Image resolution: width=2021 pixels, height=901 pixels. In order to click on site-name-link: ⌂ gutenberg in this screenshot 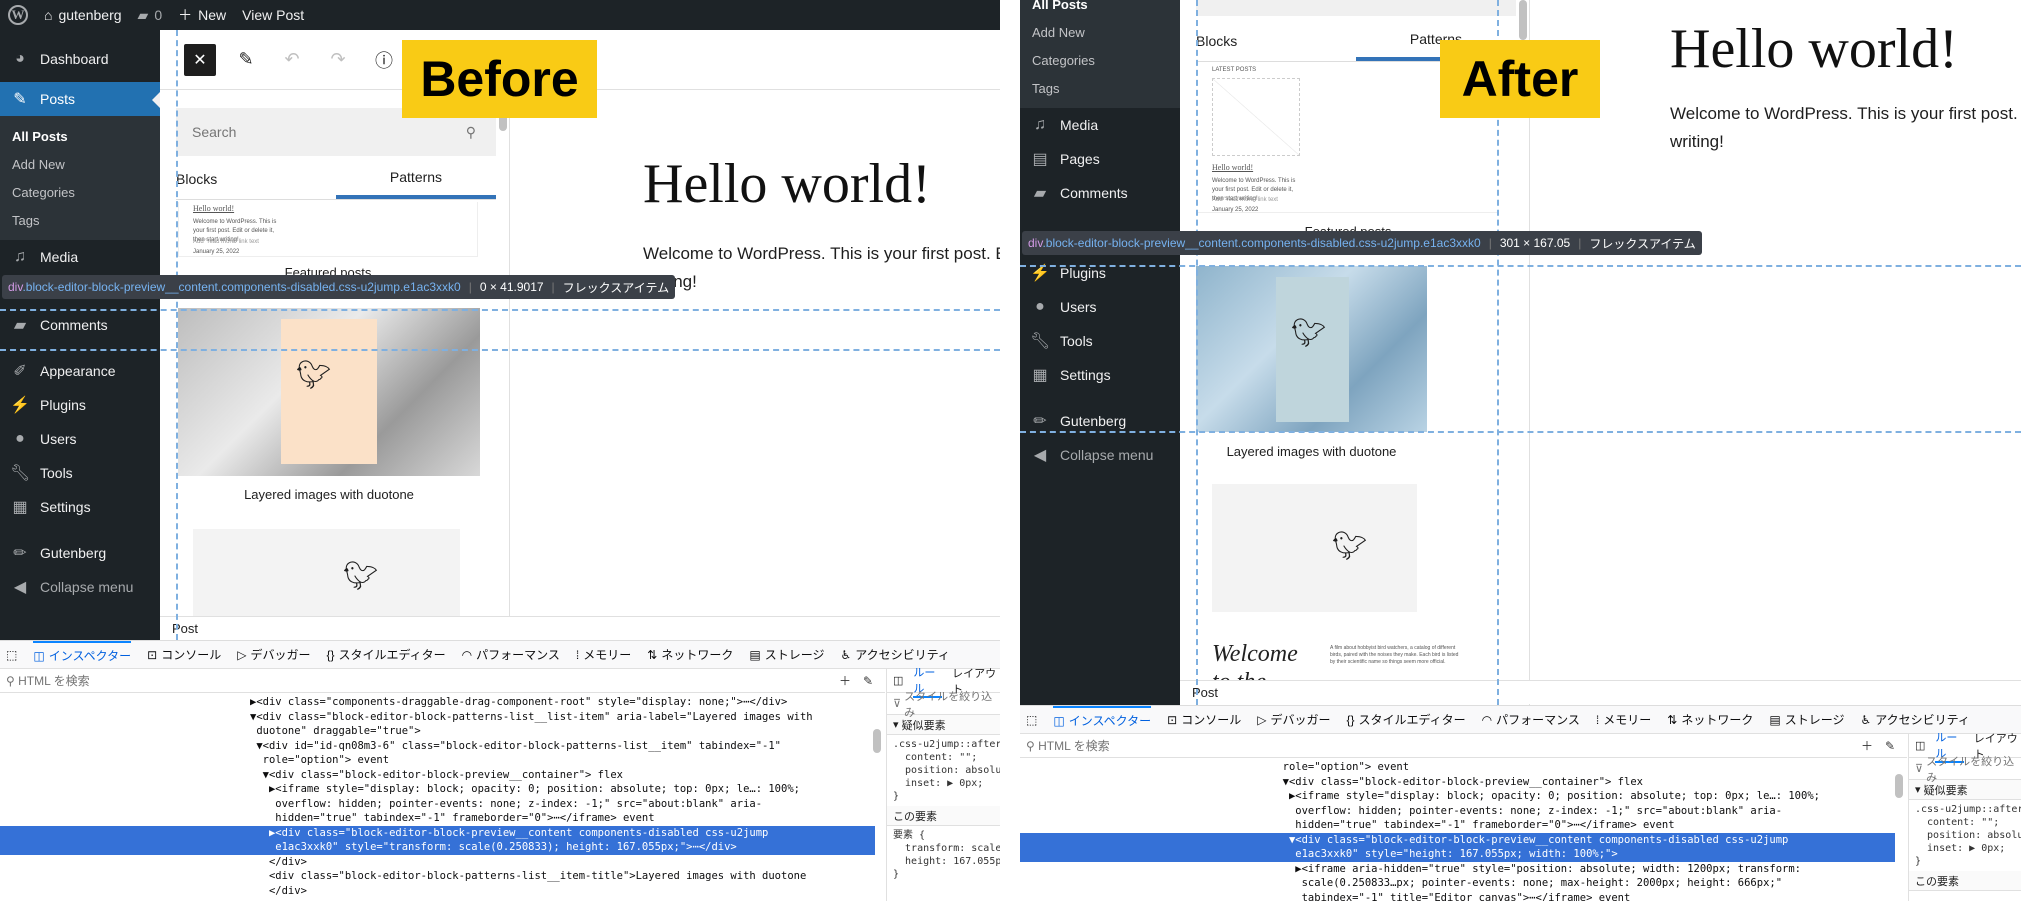, I will do `click(83, 15)`.